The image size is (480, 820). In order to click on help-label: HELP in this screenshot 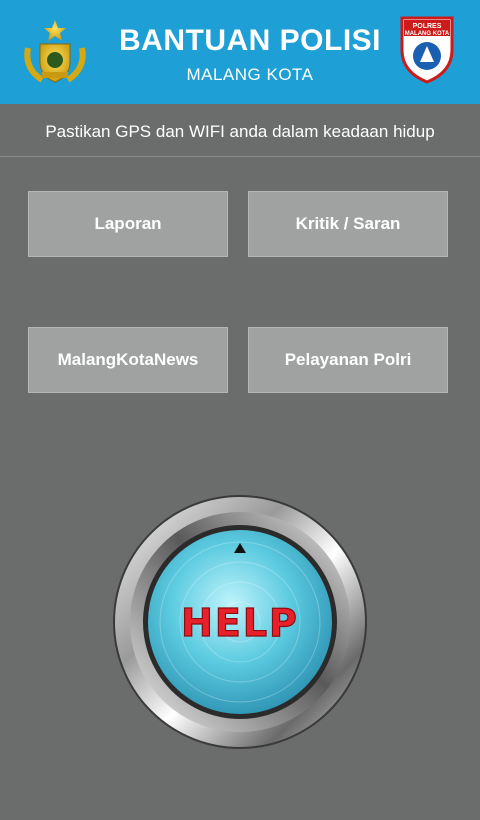, I will do `click(240, 623)`.